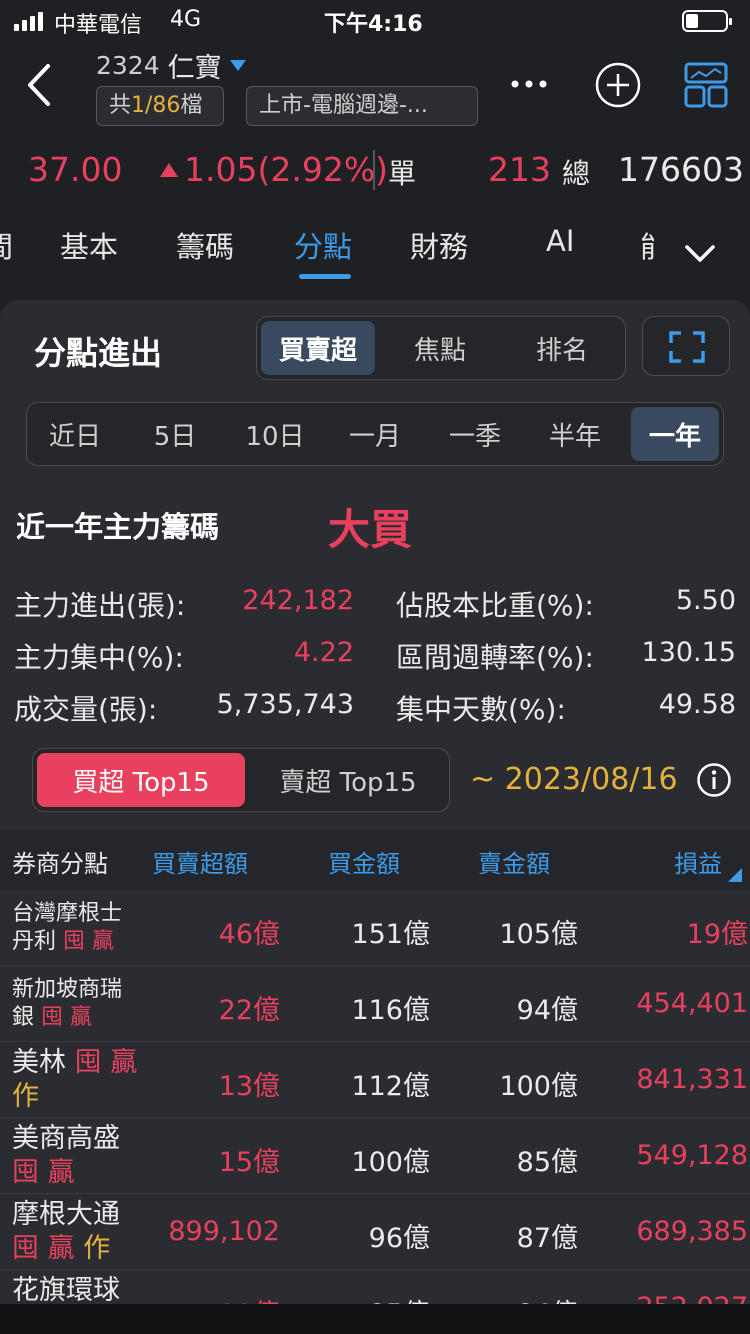 The width and height of the screenshot is (750, 1334). I want to click on buy-amount: 85億, so click(399, 1298).